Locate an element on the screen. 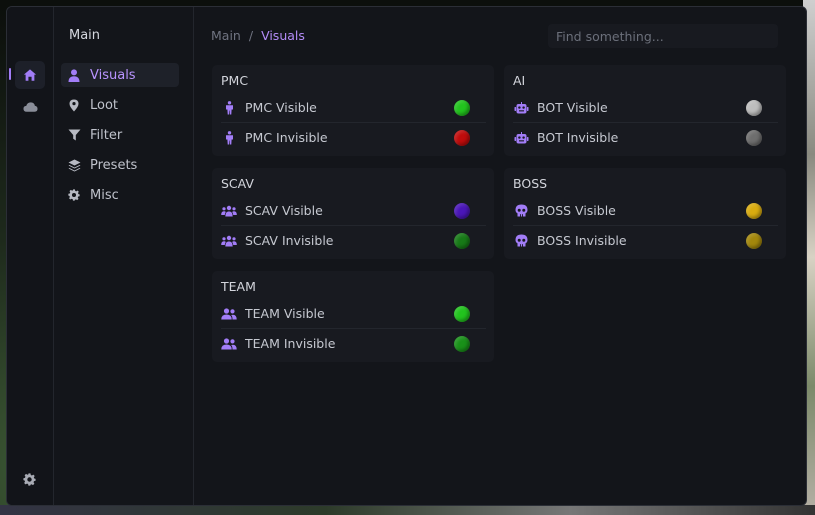 Image resolution: width=815 pixels, height=515 pixels. color-row-pmc-visible: PMC Visible is located at coordinates (353, 108).